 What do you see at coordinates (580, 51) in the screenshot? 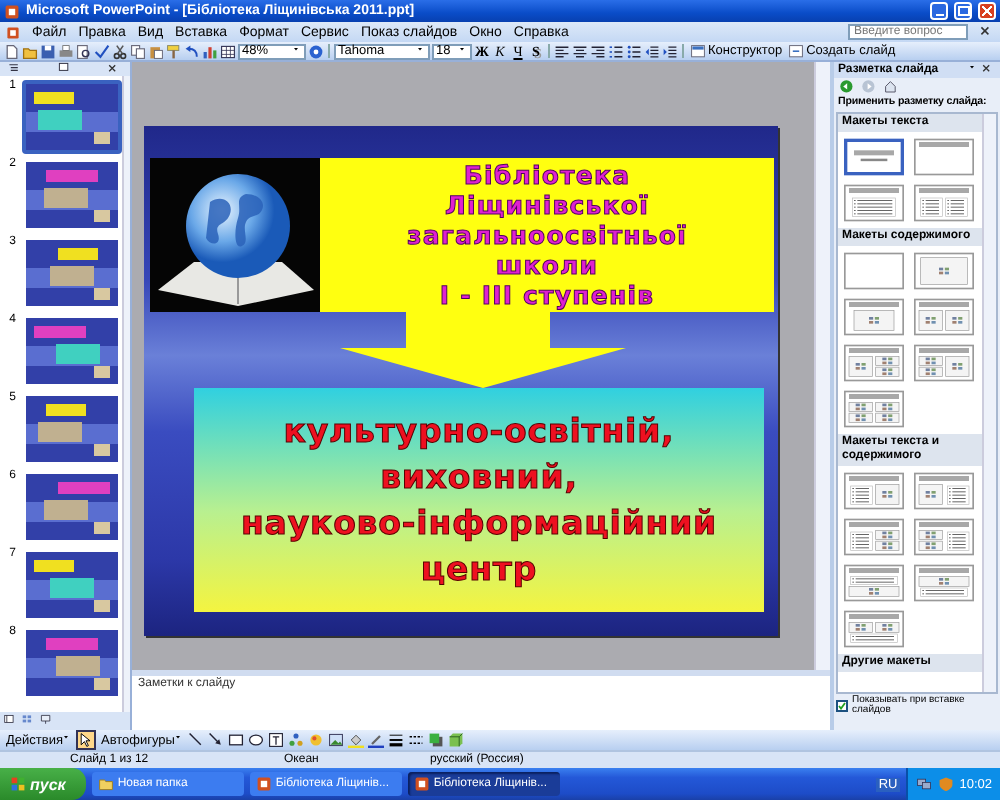
I see `align-center-icon` at bounding box center [580, 51].